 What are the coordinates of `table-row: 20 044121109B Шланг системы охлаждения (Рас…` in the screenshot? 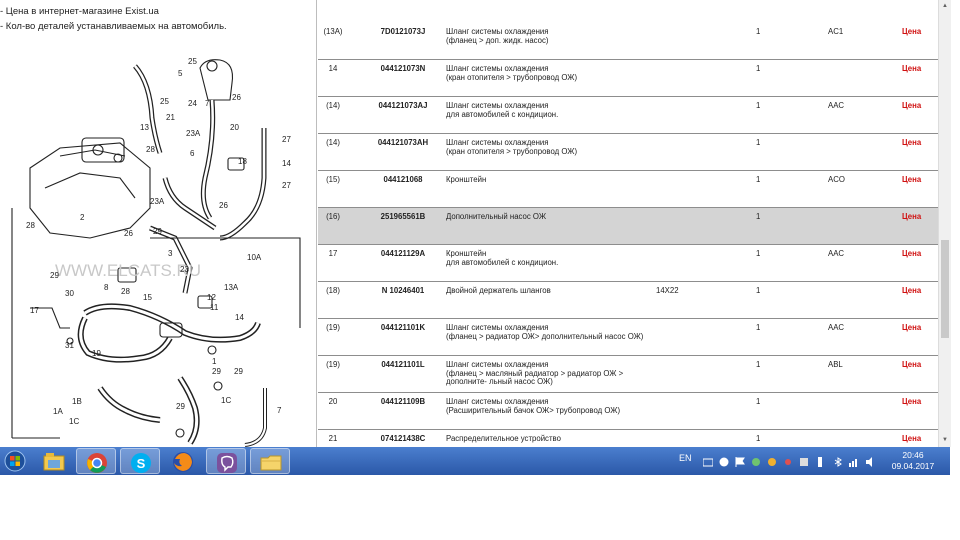 It's located at (628, 411).